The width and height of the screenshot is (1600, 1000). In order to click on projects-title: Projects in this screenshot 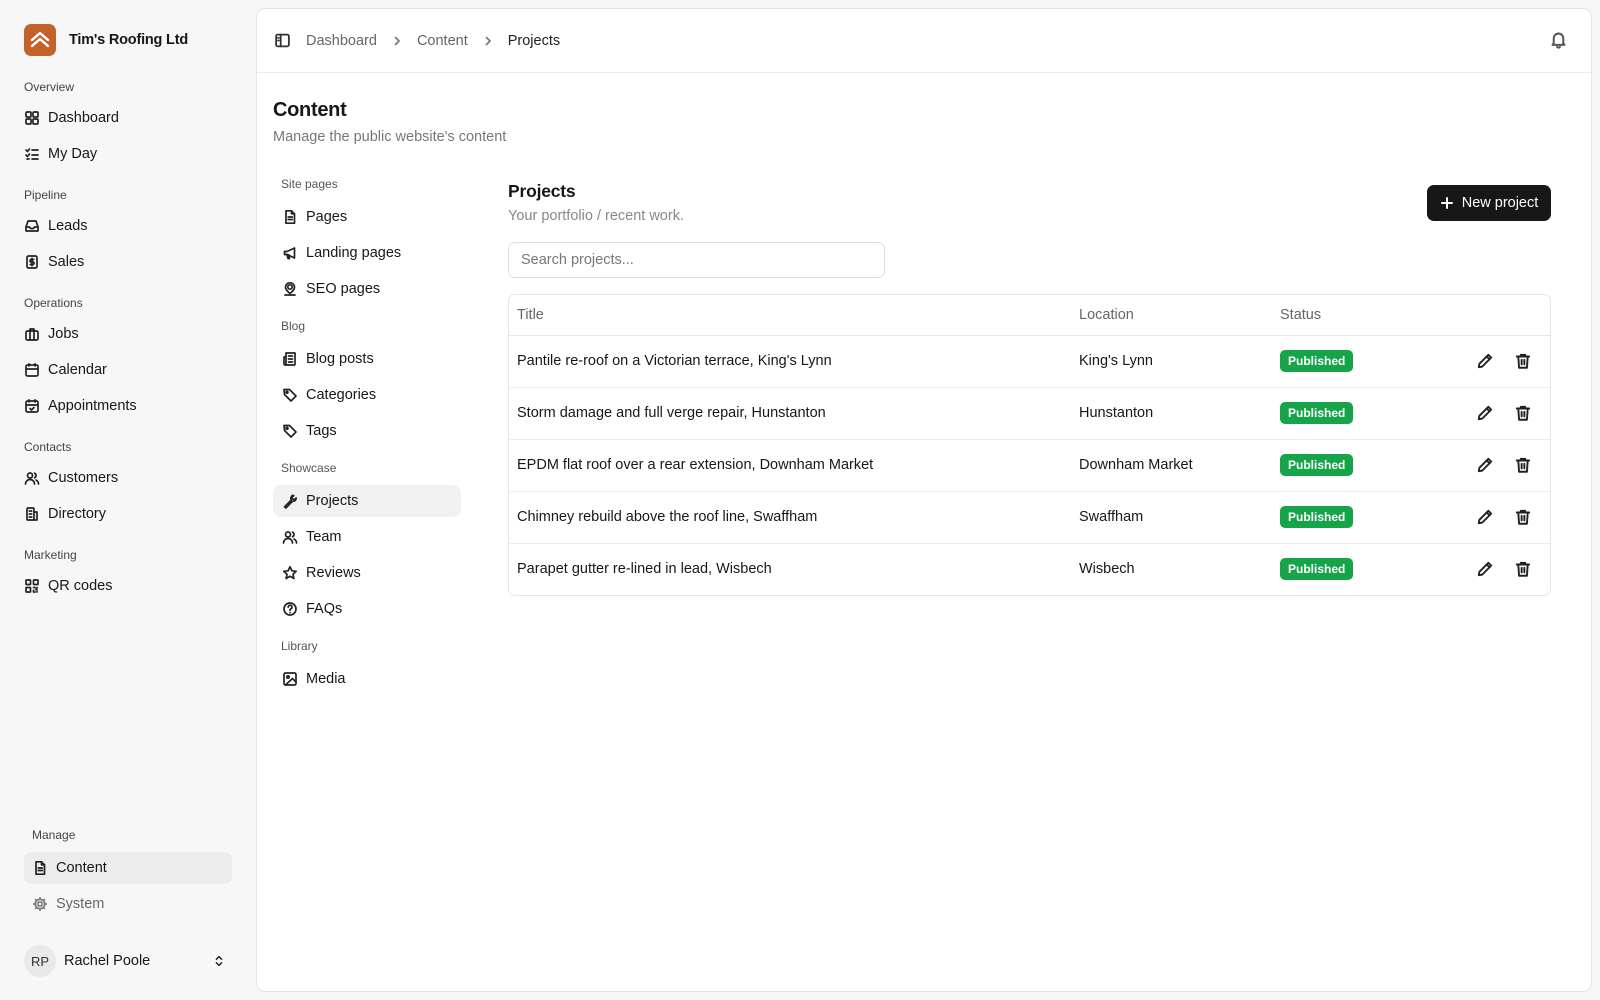, I will do `click(542, 191)`.